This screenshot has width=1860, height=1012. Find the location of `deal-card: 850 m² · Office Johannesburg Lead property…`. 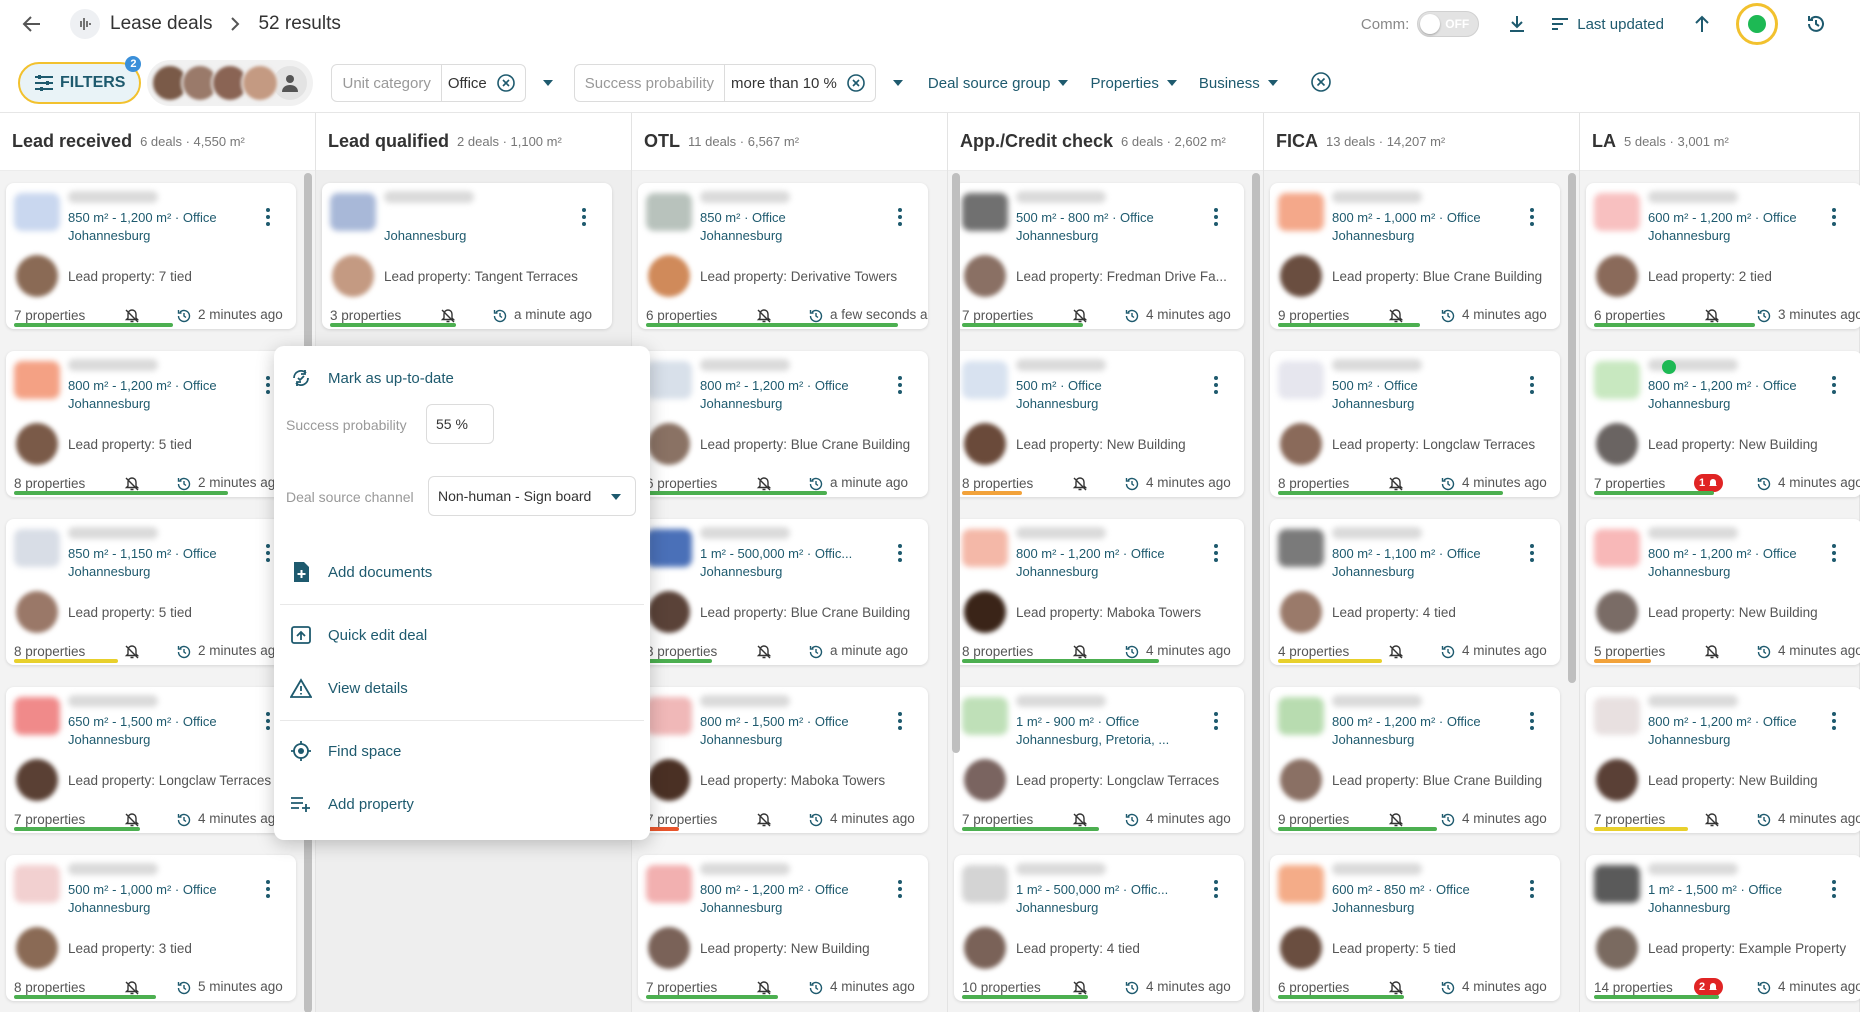

deal-card: 850 m² · Office Johannesburg Lead property… is located at coordinates (783, 256).